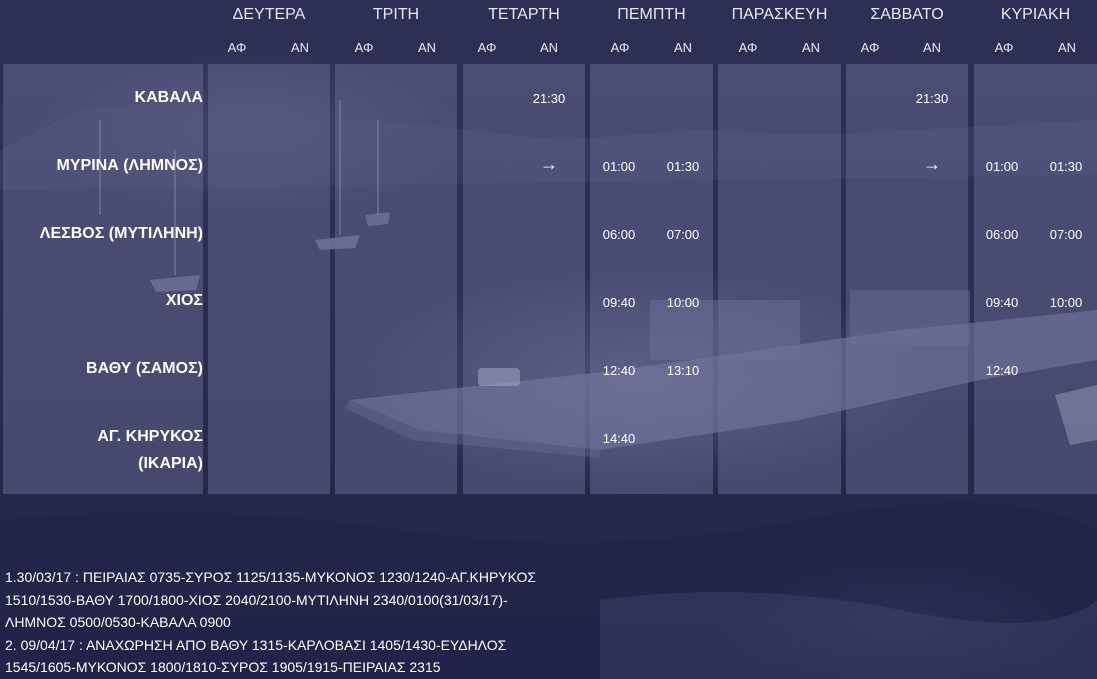 The image size is (1097, 679). I want to click on port-myrina: ΜΥΡΙΝΑ (ΛΗΜΝΟΣ), so click(129, 165).